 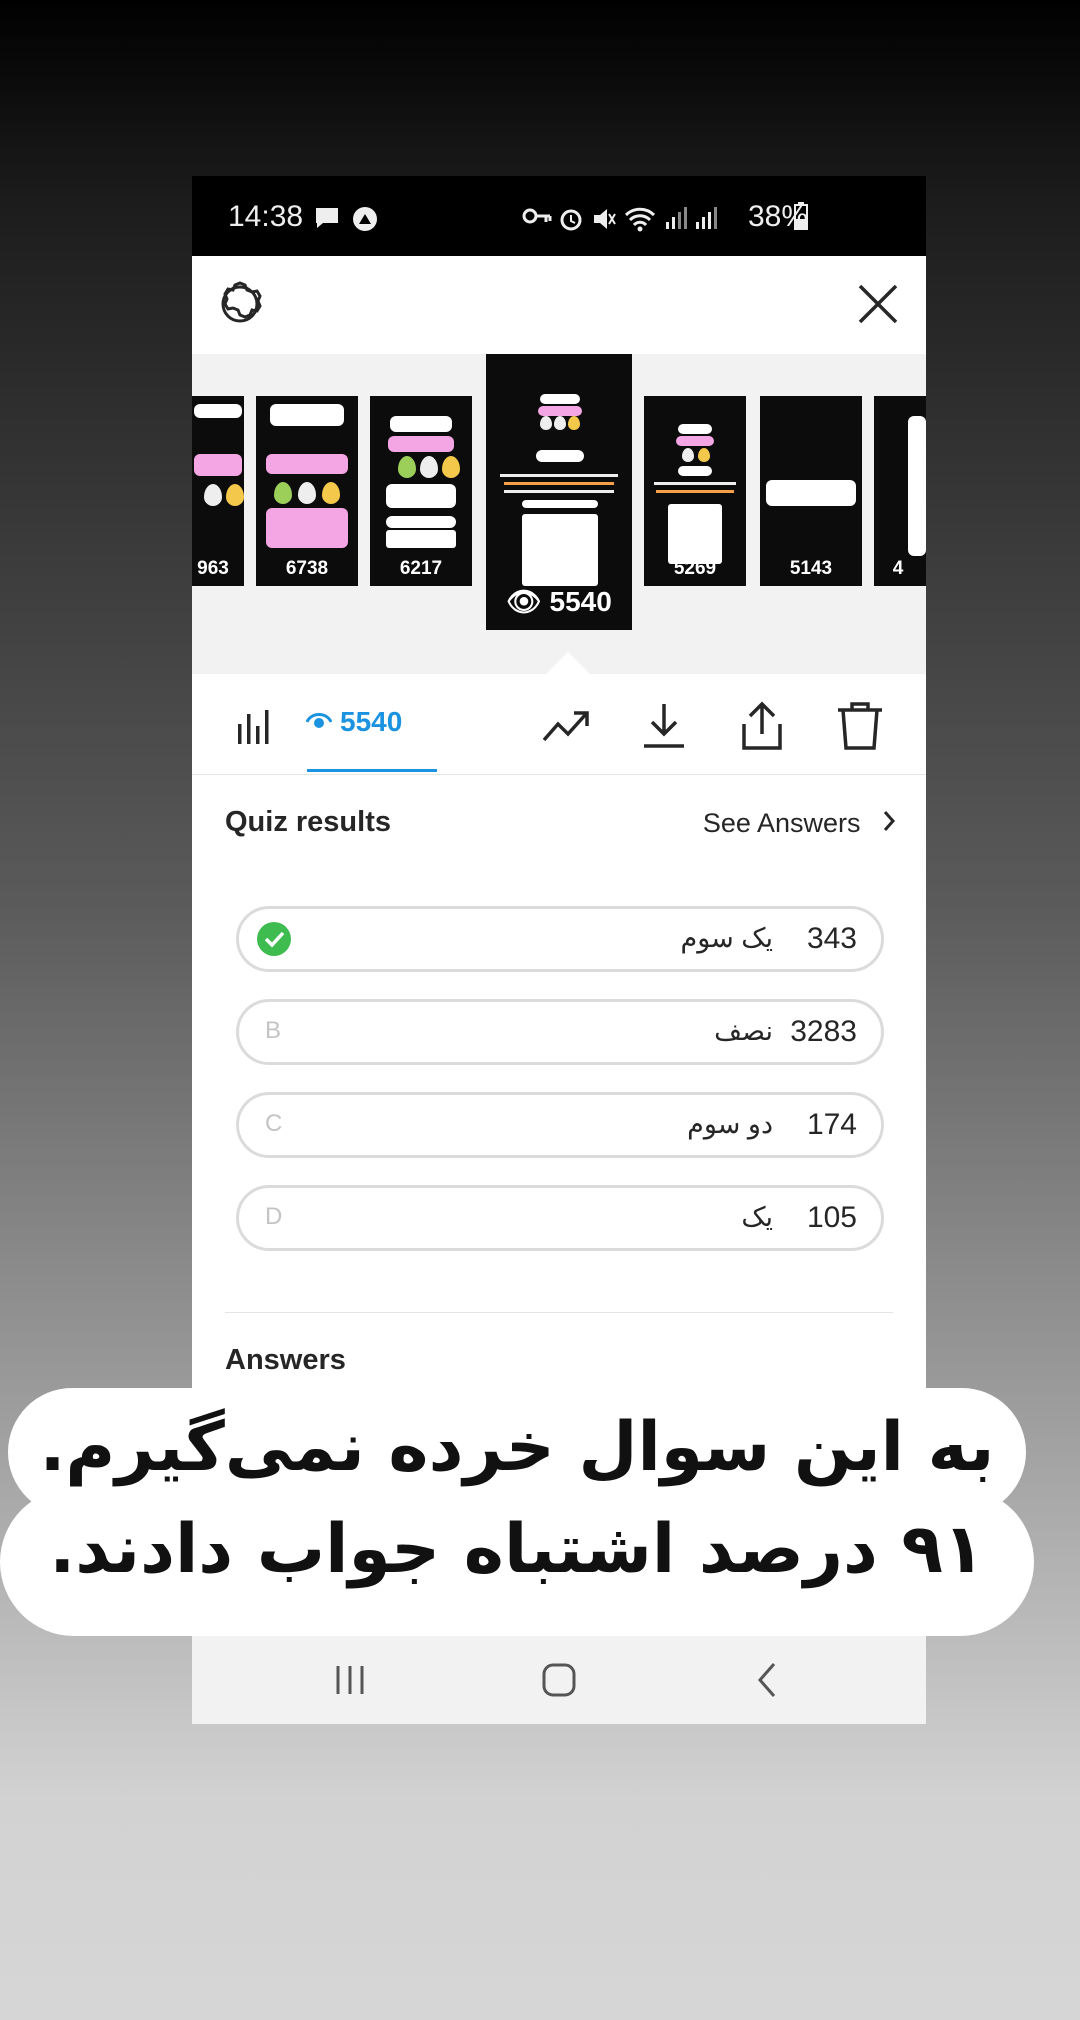 What do you see at coordinates (266, 216) in the screenshot?
I see `status-time: 14:38` at bounding box center [266, 216].